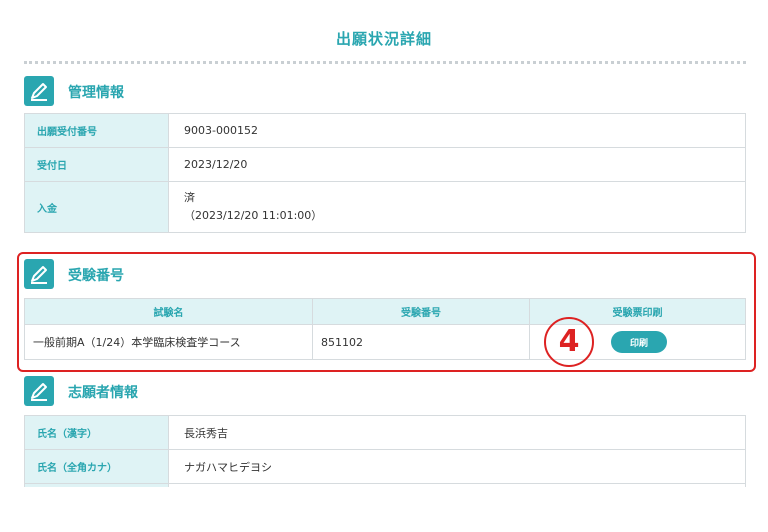 This screenshot has width=768, height=532. What do you see at coordinates (569, 342) in the screenshot?
I see `step-number-marker: 4` at bounding box center [569, 342].